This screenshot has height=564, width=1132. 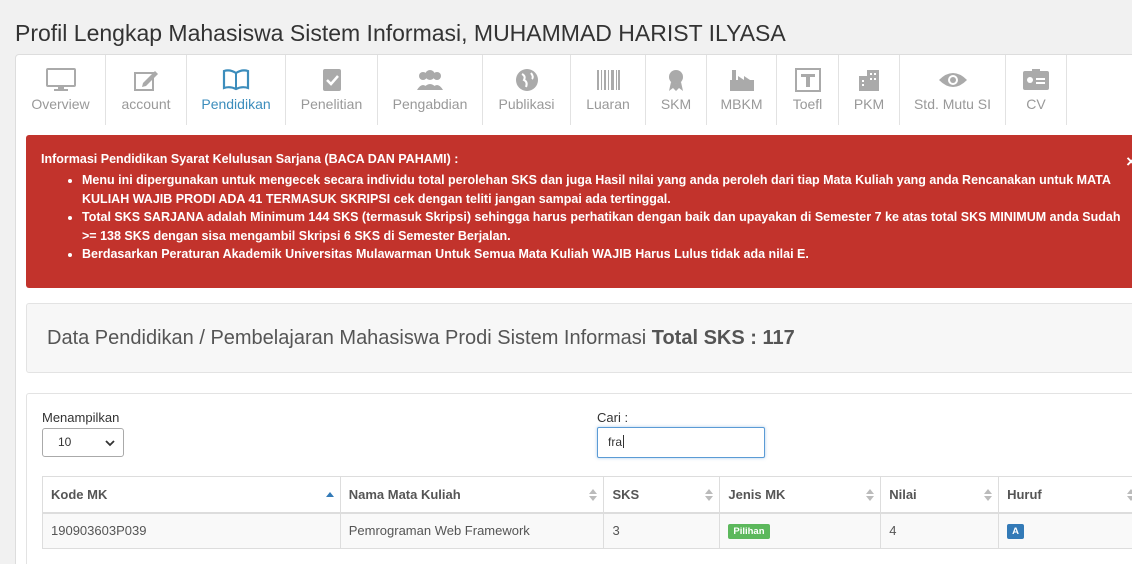 What do you see at coordinates (676, 104) in the screenshot?
I see `tab-label: SKM` at bounding box center [676, 104].